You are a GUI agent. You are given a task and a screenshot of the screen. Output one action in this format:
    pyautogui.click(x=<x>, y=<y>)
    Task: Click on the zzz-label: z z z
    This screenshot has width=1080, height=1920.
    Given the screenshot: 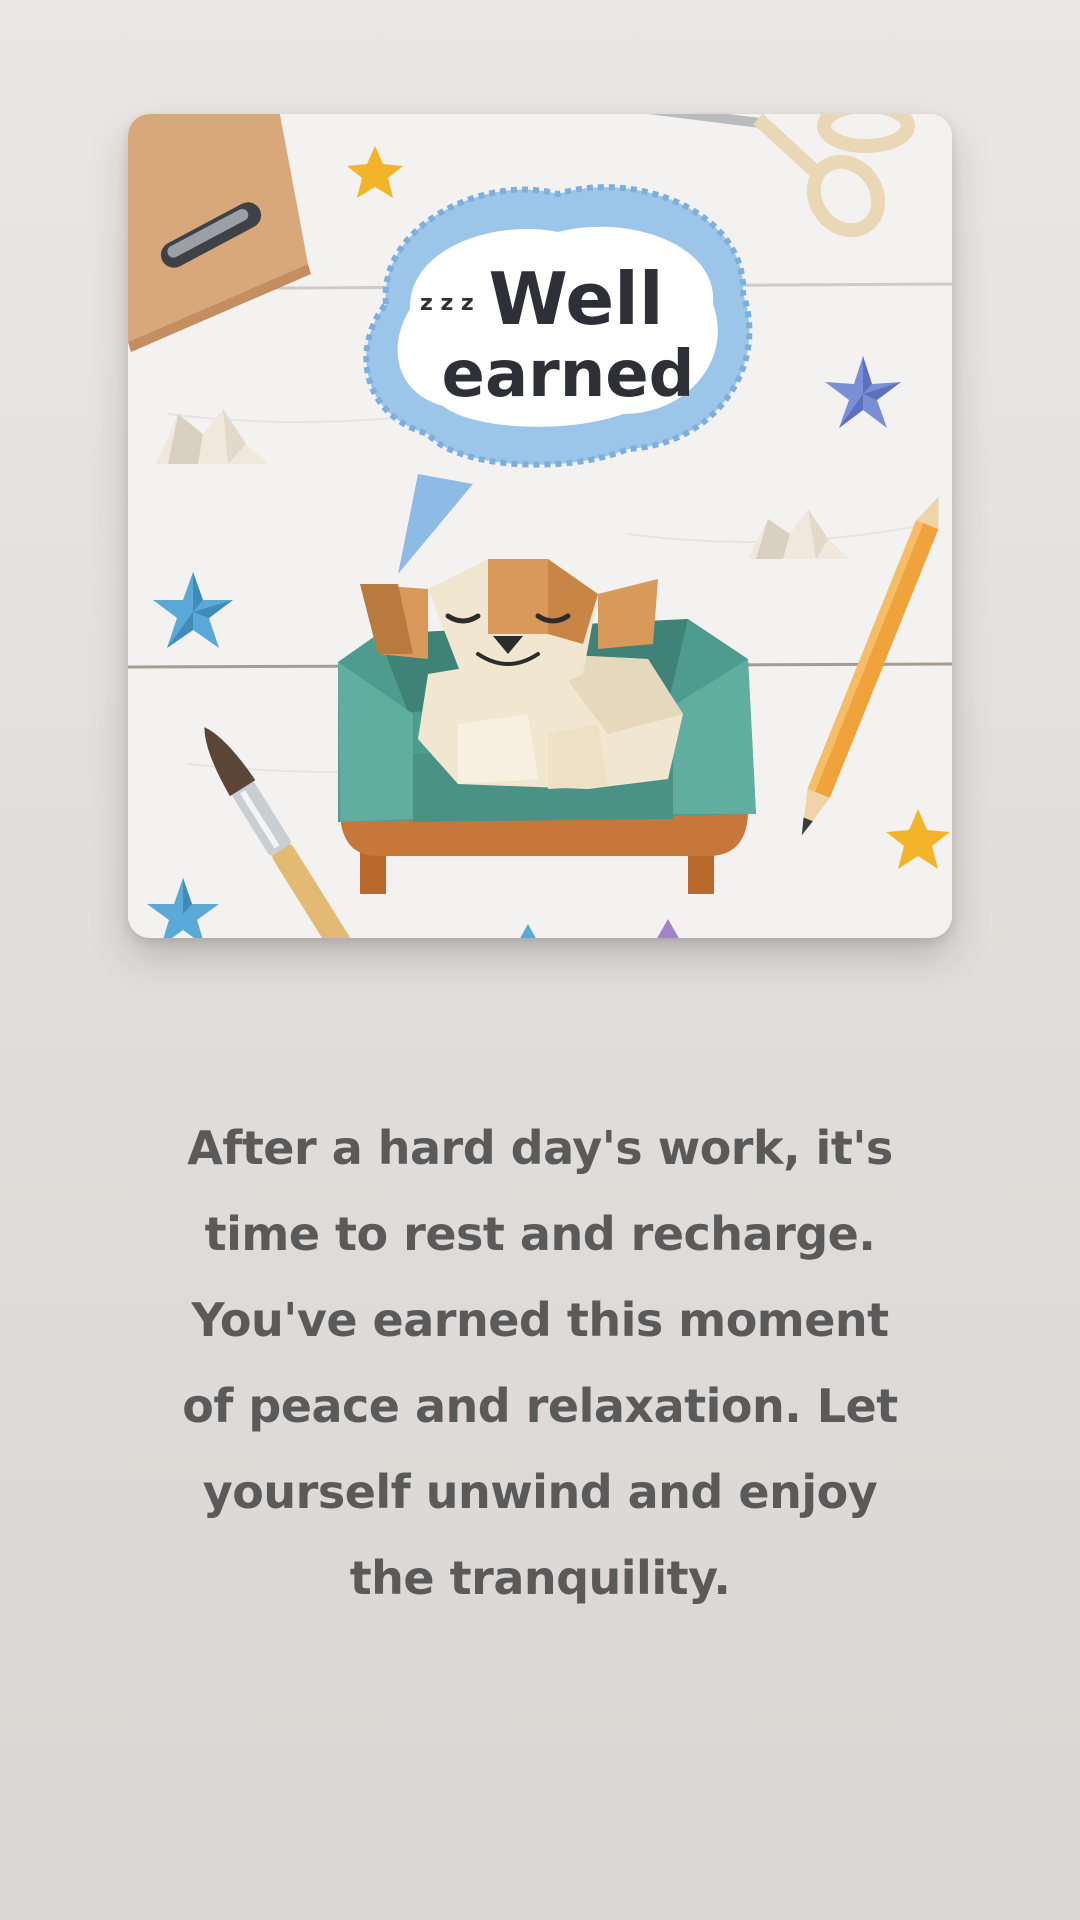 What is the action you would take?
    pyautogui.click(x=447, y=303)
    